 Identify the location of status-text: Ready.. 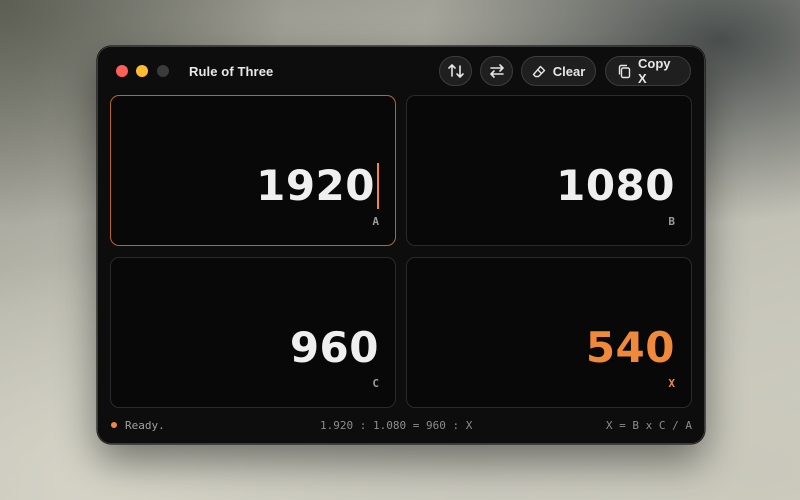
(145, 425).